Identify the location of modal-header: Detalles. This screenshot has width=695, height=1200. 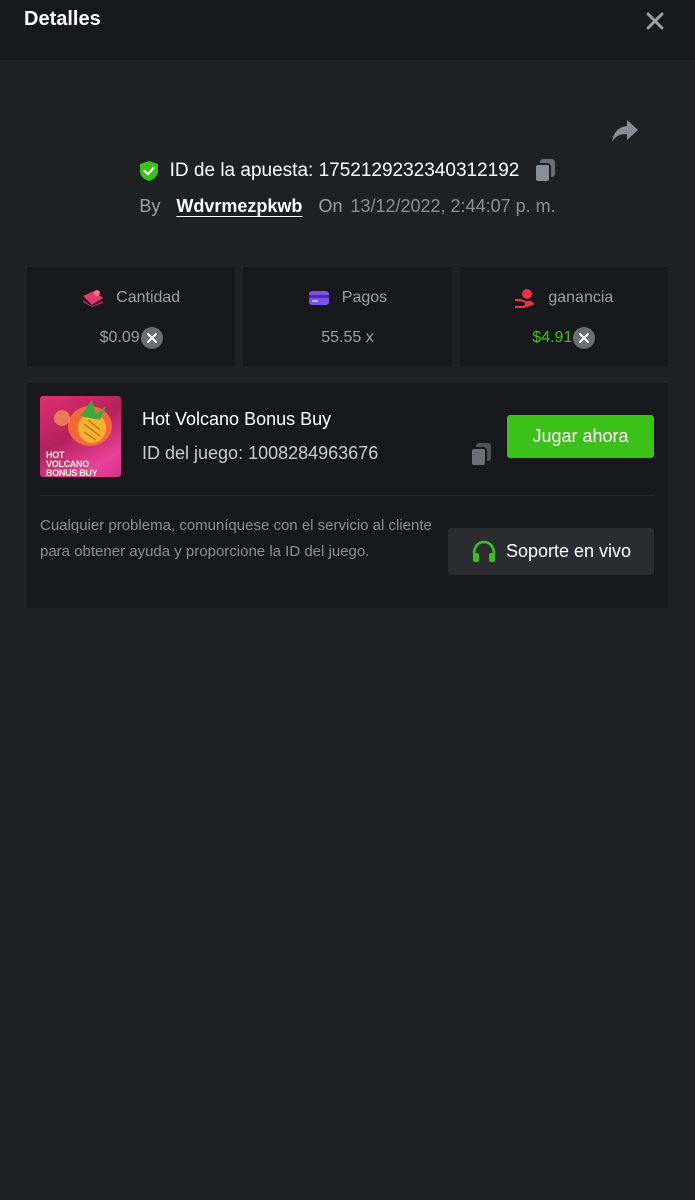
(347, 30).